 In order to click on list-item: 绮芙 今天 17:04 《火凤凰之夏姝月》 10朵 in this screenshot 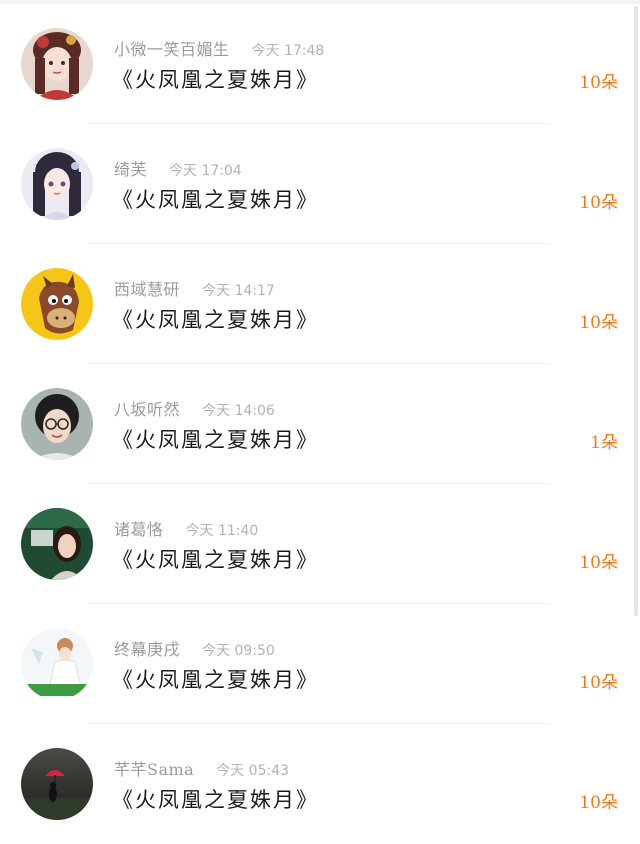, I will do `click(320, 184)`.